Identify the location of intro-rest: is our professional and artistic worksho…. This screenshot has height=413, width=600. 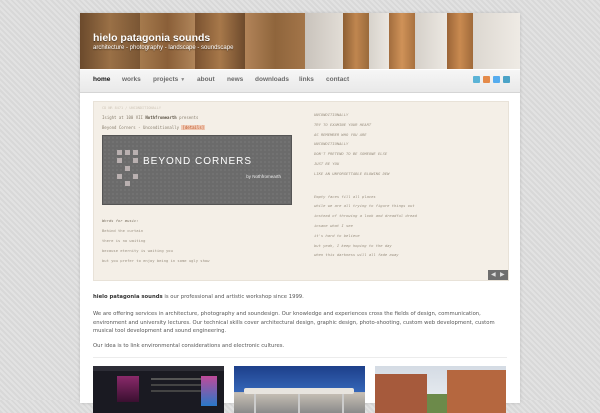
(233, 297).